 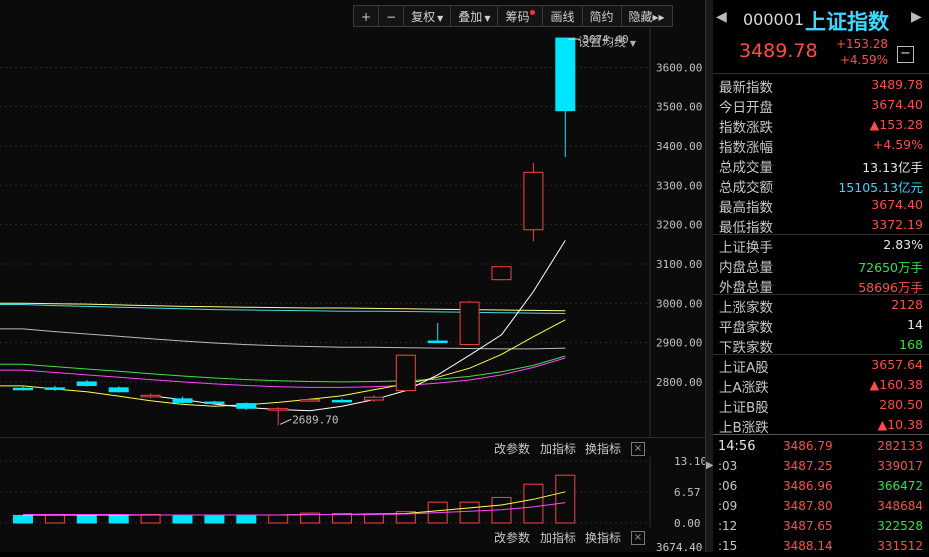 What do you see at coordinates (897, 224) in the screenshot?
I see `quote-row-value: 3372.19` at bounding box center [897, 224].